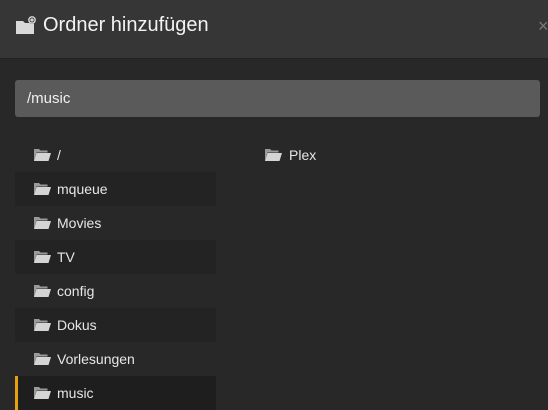 Image resolution: width=548 pixels, height=410 pixels. What do you see at coordinates (115, 155) in the screenshot?
I see `directory-item: /` at bounding box center [115, 155].